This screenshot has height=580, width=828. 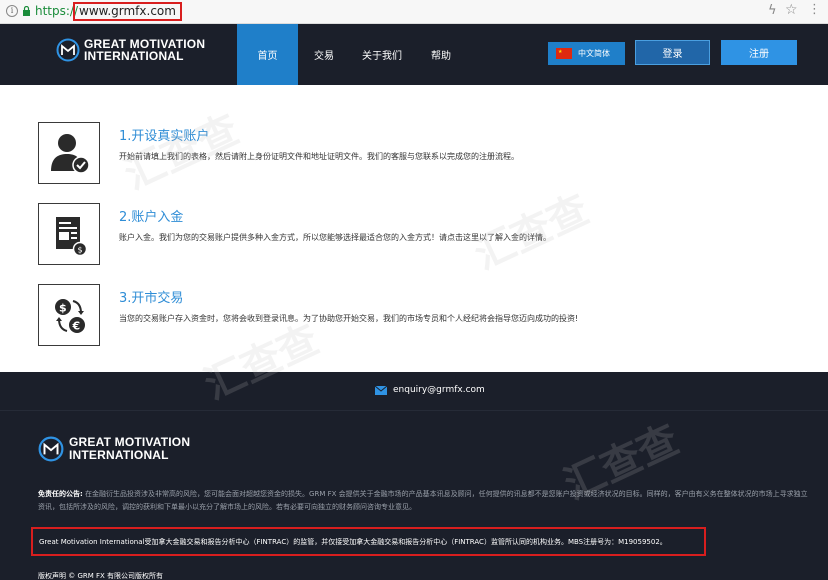 I want to click on step-title: 1.开设真实账户, so click(x=164, y=134).